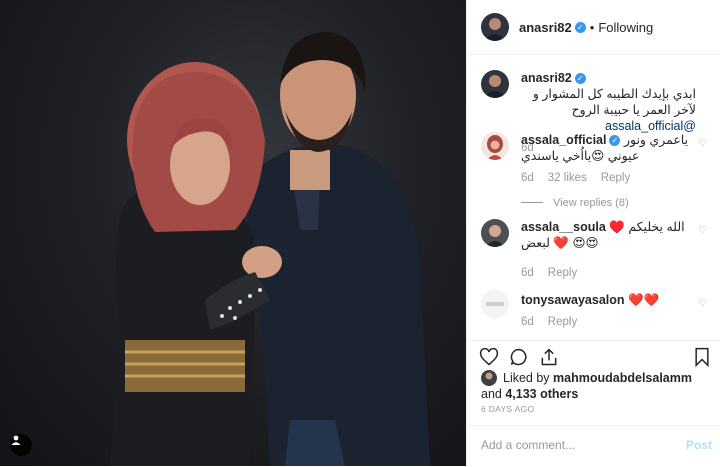 The width and height of the screenshot is (720, 467). I want to click on replies-line, so click(532, 202).